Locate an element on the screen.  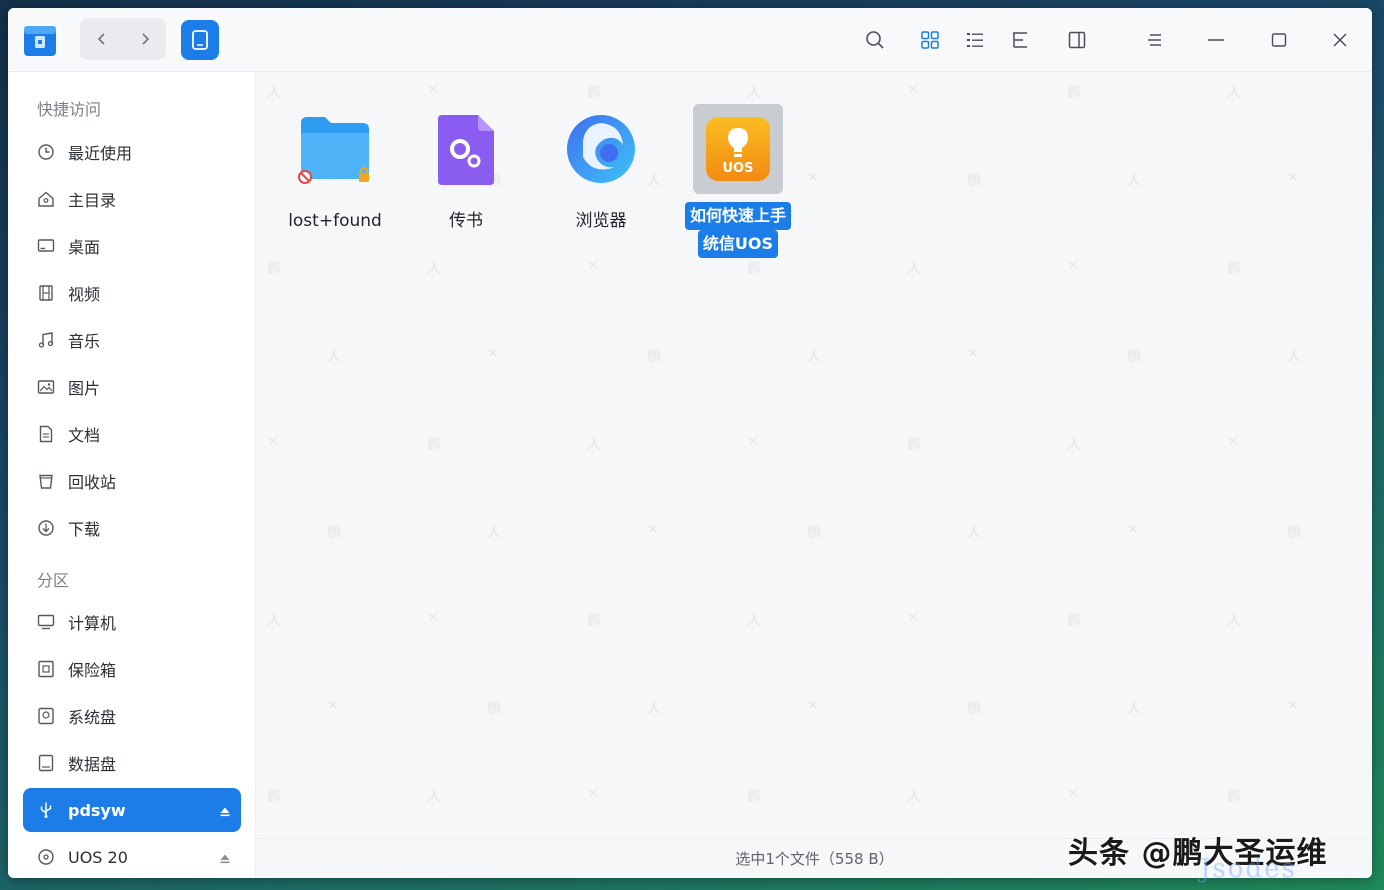
file-item-lost-found: lost+found is located at coordinates (335, 169).